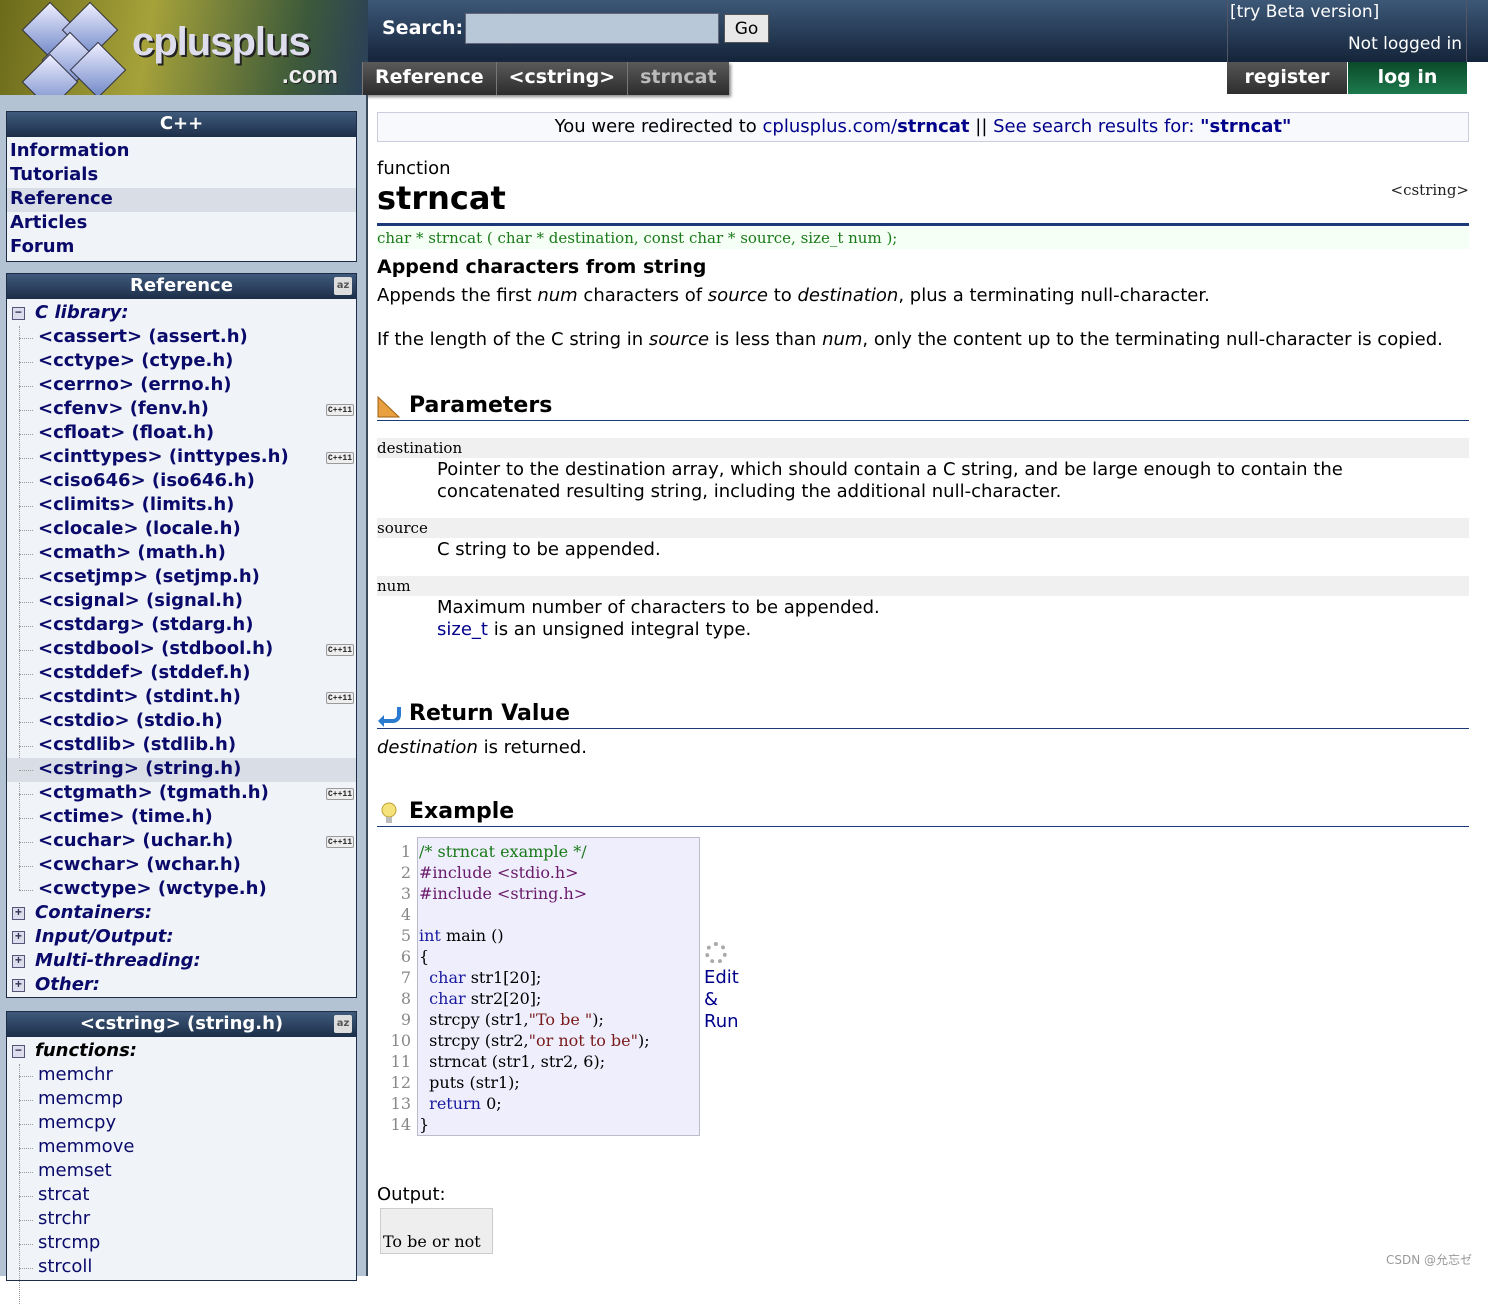  What do you see at coordinates (181, 626) in the screenshot?
I see `reference-item: <cstdarg> (stdarg.h)` at bounding box center [181, 626].